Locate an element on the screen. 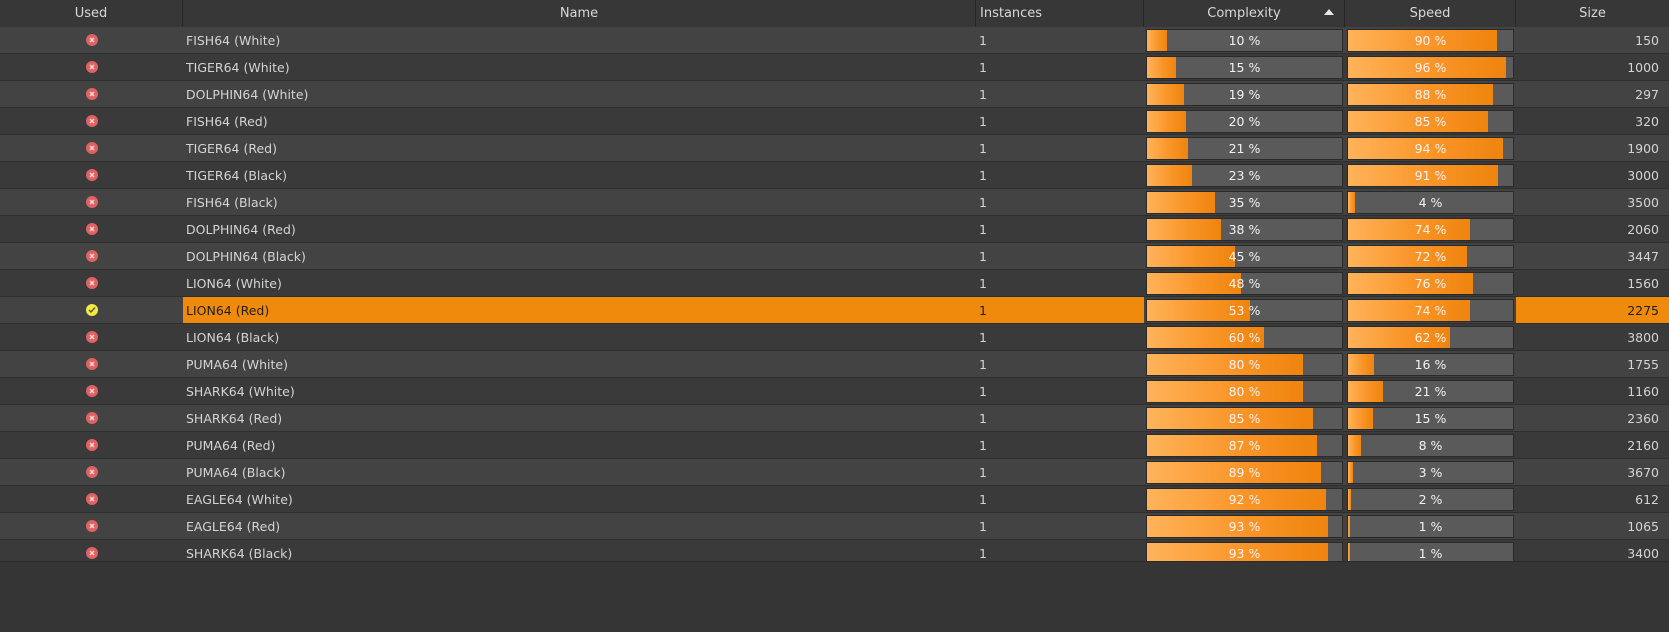  complexity-cell: 92 % is located at coordinates (1244, 499).